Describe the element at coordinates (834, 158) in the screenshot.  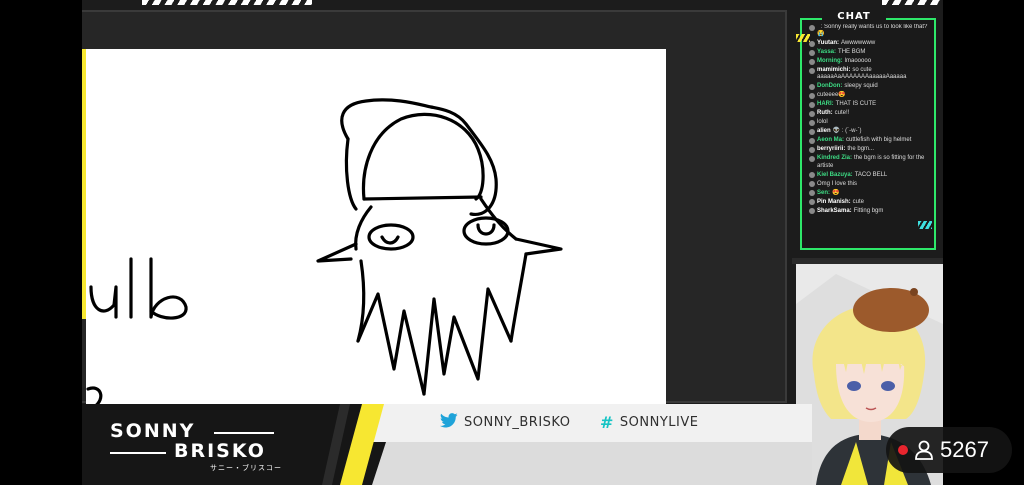
I see `chat-username: Kindred Zia:` at that location.